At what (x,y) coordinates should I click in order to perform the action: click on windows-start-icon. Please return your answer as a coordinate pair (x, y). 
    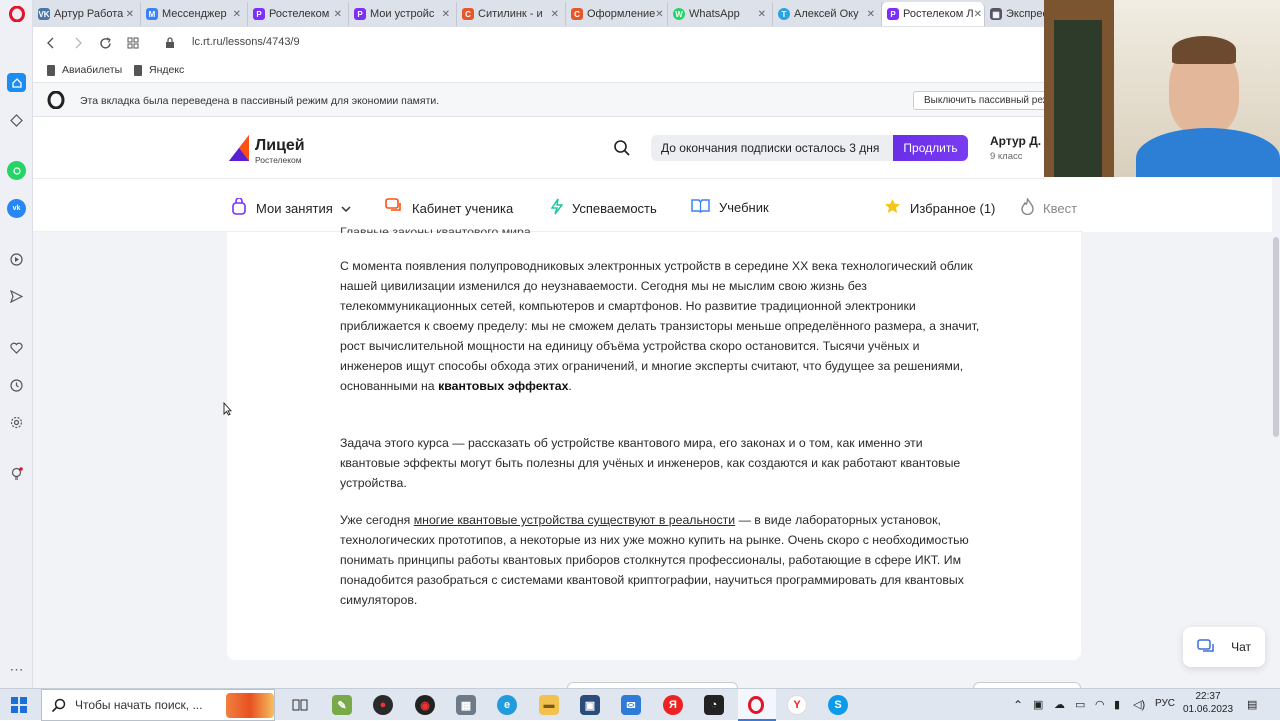
    Looking at the image, I should click on (19, 707).